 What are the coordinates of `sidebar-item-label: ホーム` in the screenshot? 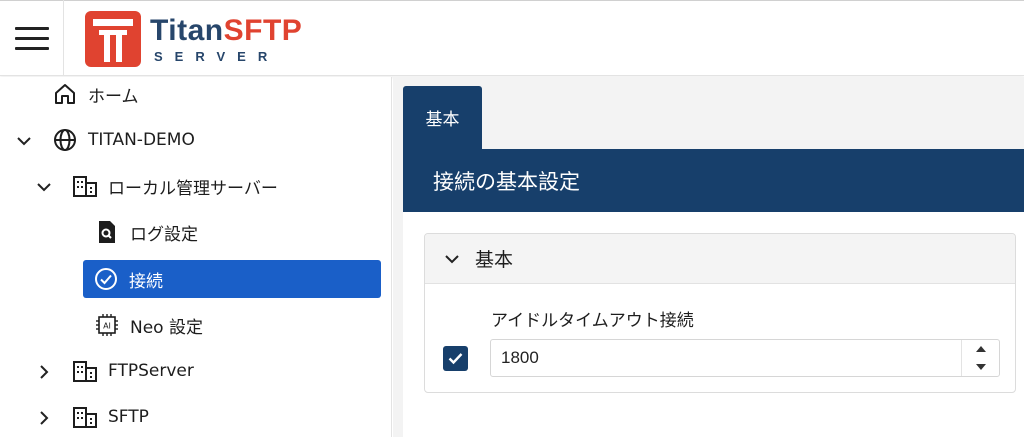 It's located at (113, 96).